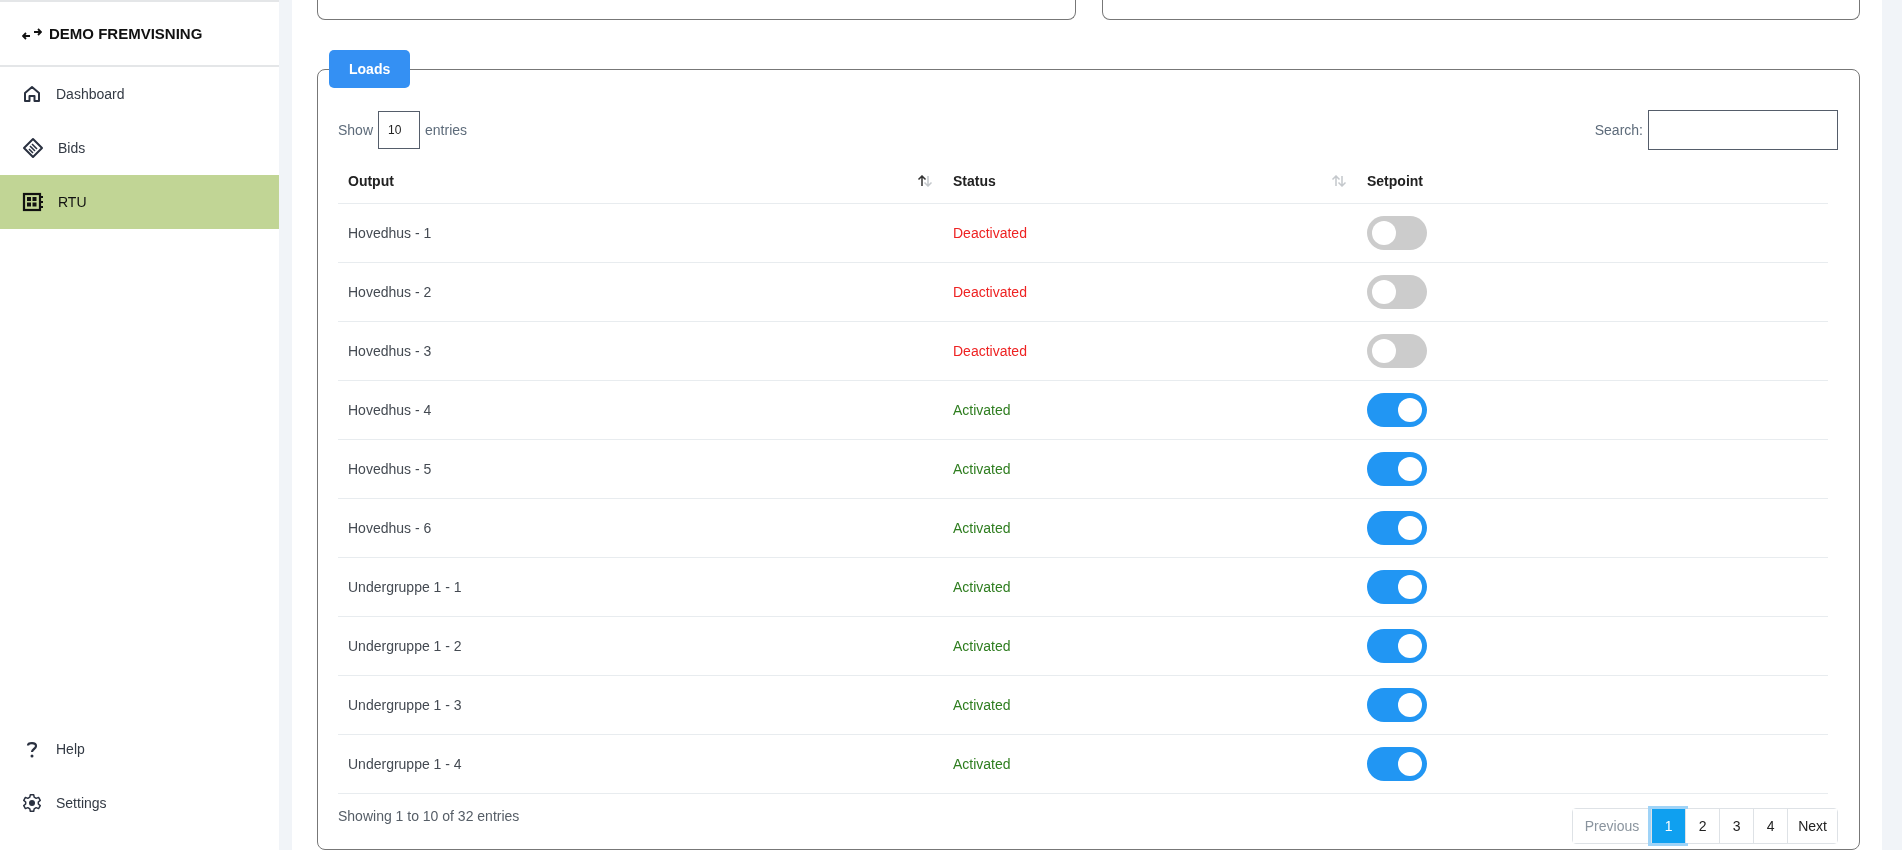 Image resolution: width=1902 pixels, height=850 pixels. What do you see at coordinates (640, 587) in the screenshot?
I see `table-cell: Undergruppe 1 - 1` at bounding box center [640, 587].